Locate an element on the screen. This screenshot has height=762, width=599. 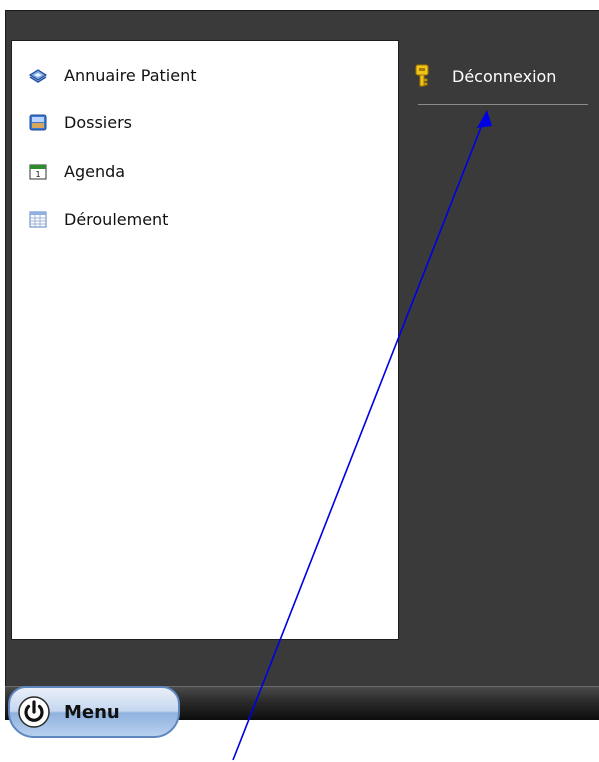
svg-text: 1 is located at coordinates (37, 174).